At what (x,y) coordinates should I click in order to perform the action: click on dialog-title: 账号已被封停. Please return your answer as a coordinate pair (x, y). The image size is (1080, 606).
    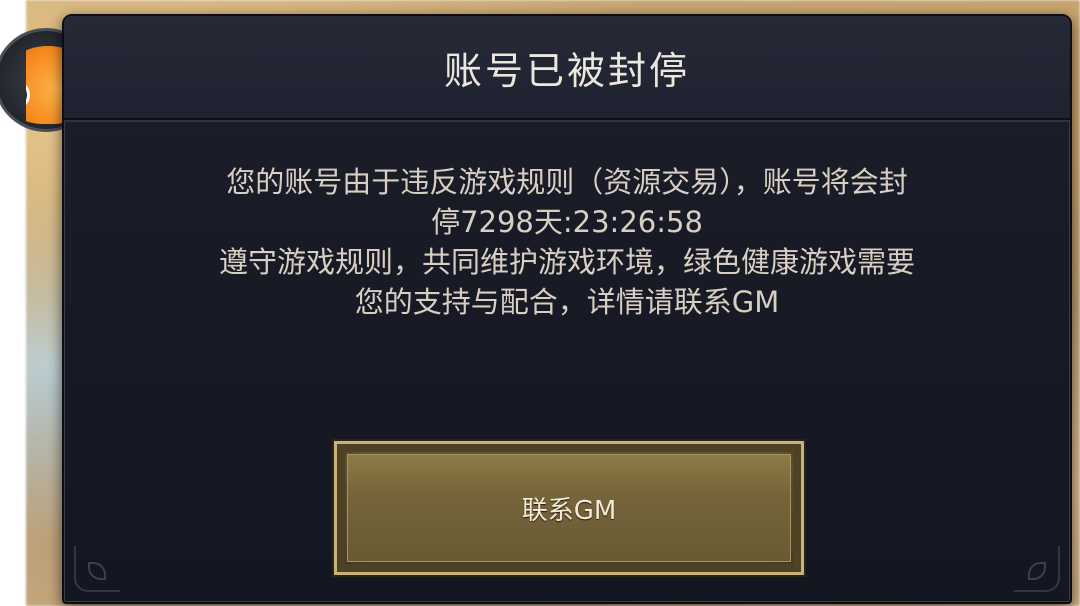
    Looking at the image, I should click on (566, 70).